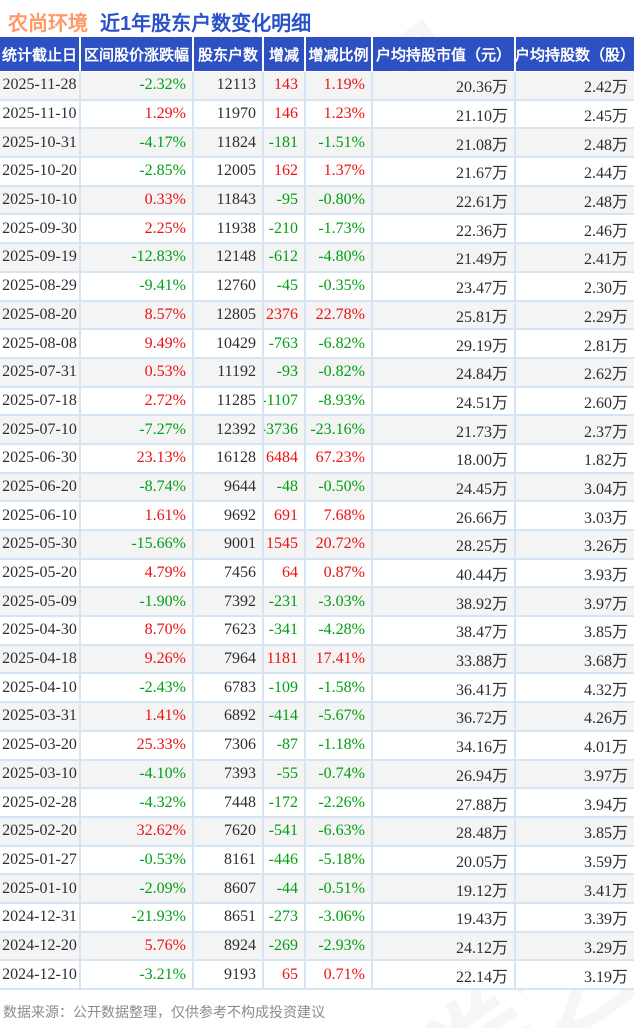 The height and width of the screenshot is (1028, 634). I want to click on cell-holders: 7448, so click(228, 802).